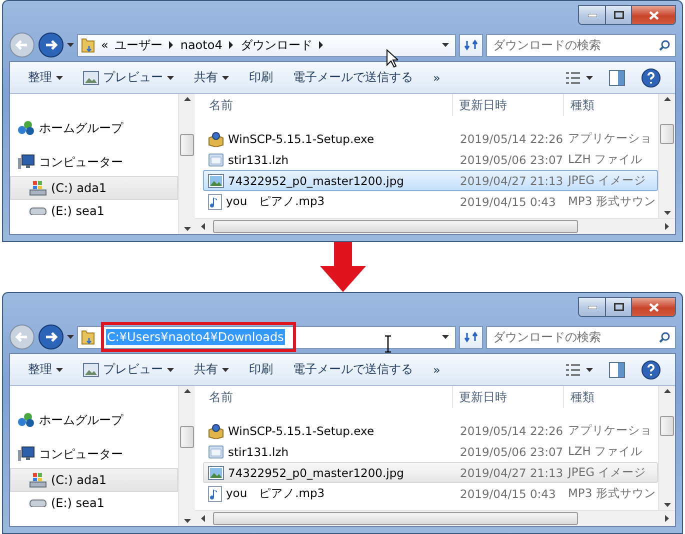  Describe the element at coordinates (276, 45) in the screenshot. I see `breadcrumb-item: ダウンロード` at that location.